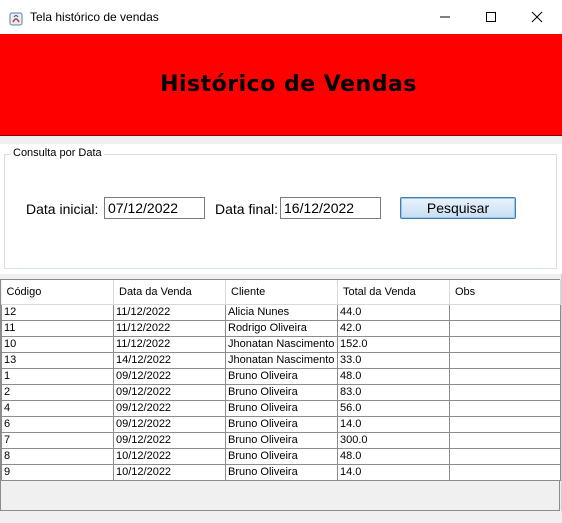  I want to click on data-inicial-field: 07/12/2022, so click(154, 208).